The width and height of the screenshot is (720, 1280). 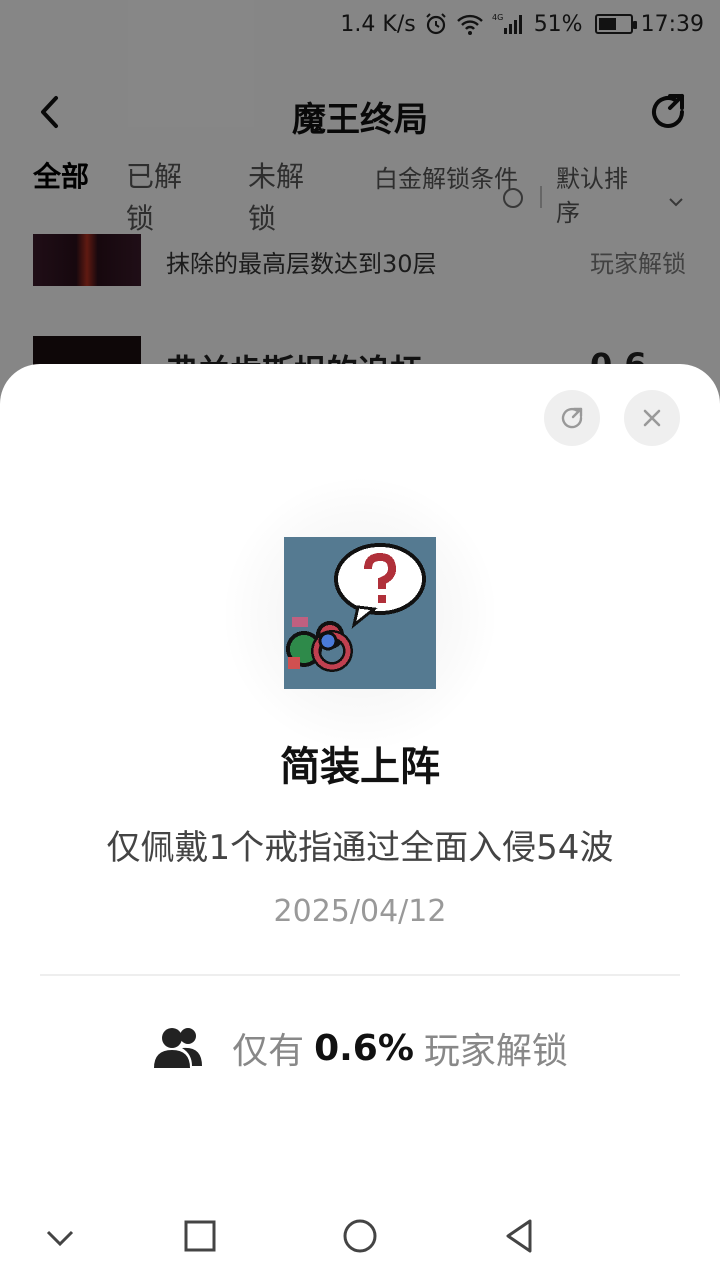 I want to click on close-button, so click(x=652, y=418).